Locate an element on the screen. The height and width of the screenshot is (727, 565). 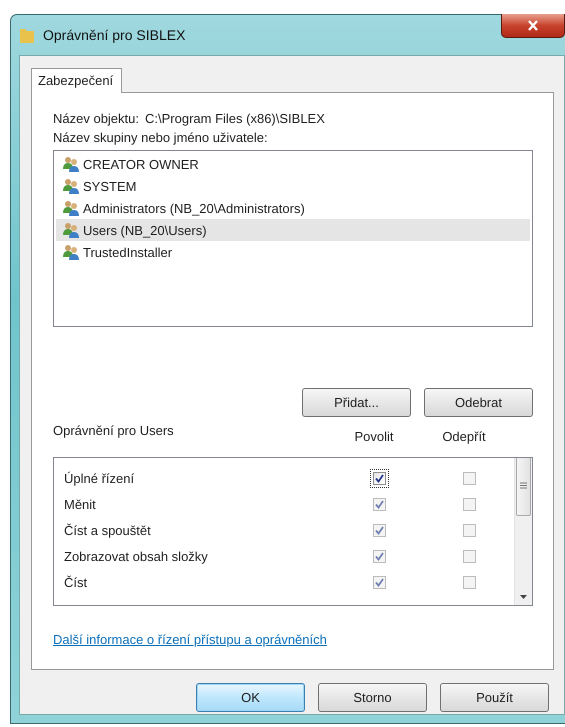
list-item: TrustedInstaller is located at coordinates (293, 252).